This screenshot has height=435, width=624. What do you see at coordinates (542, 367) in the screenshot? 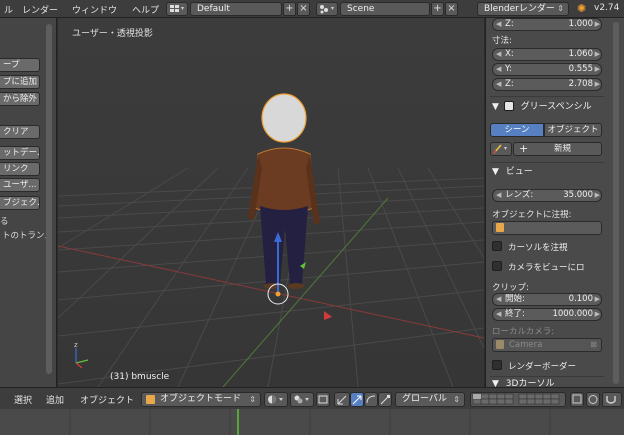
I see `render-border-label: レンダーボーダー` at bounding box center [542, 367].